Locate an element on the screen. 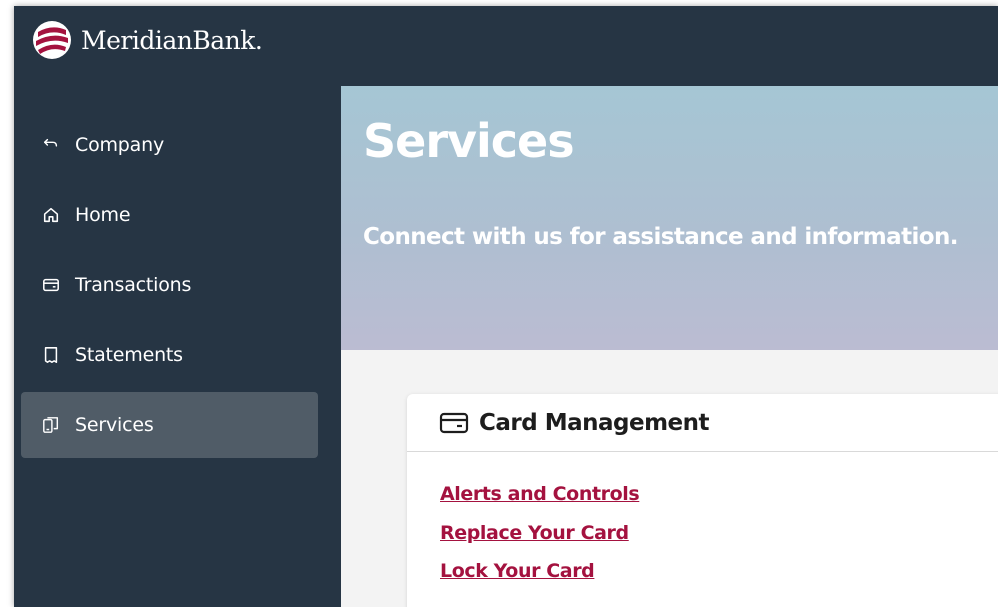  sidebar-item-label: Statements is located at coordinates (129, 355).